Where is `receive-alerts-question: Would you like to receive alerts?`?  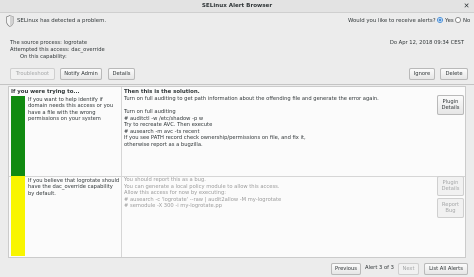
receive-alerts-question: Would you like to receive alerts? is located at coordinates (392, 21).